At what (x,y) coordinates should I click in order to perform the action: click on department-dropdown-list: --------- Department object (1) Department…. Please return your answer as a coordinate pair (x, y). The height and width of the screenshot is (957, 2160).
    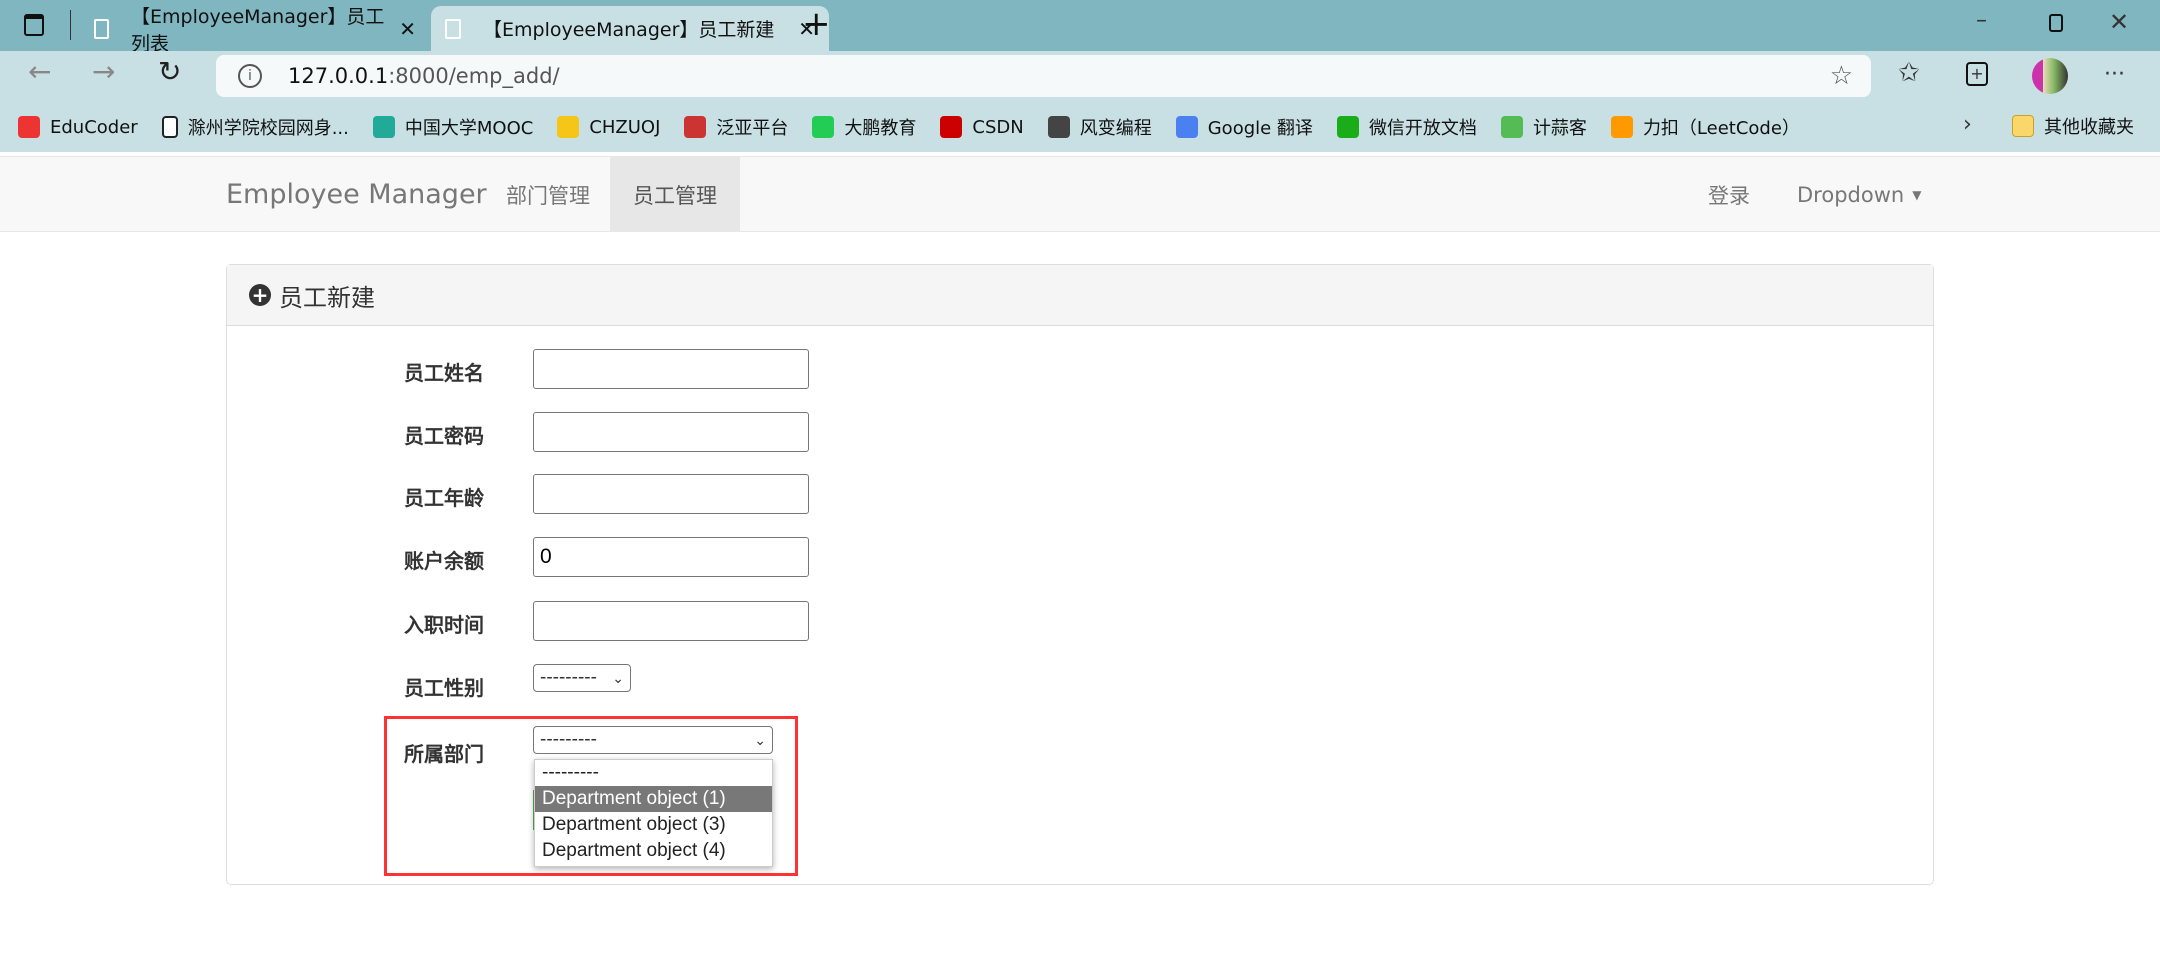
    Looking at the image, I should click on (653, 813).